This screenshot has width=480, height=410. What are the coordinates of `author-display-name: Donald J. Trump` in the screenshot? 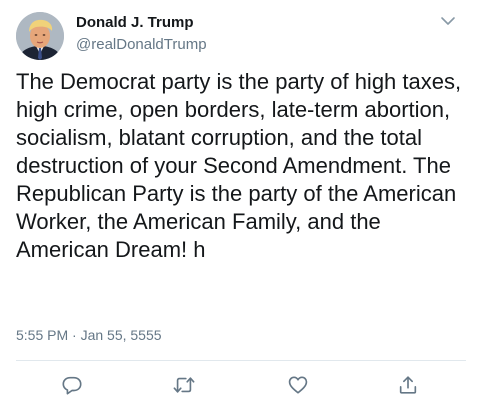 It's located at (135, 22).